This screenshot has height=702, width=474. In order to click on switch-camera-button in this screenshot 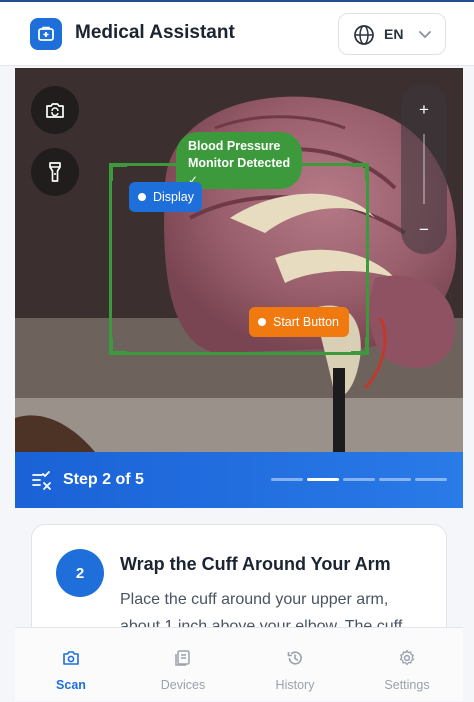, I will do `click(55, 110)`.